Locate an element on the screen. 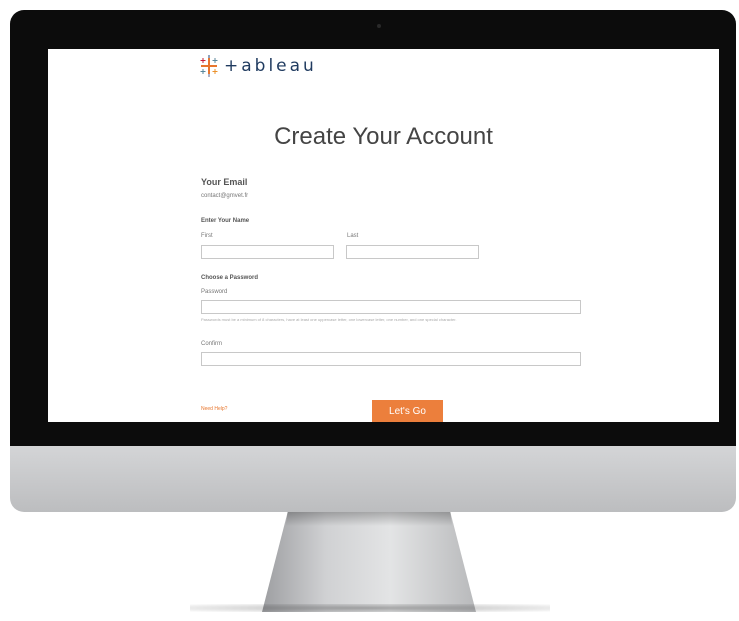 Image resolution: width=739 pixels, height=621 pixels. first-name-label: First is located at coordinates (207, 236).